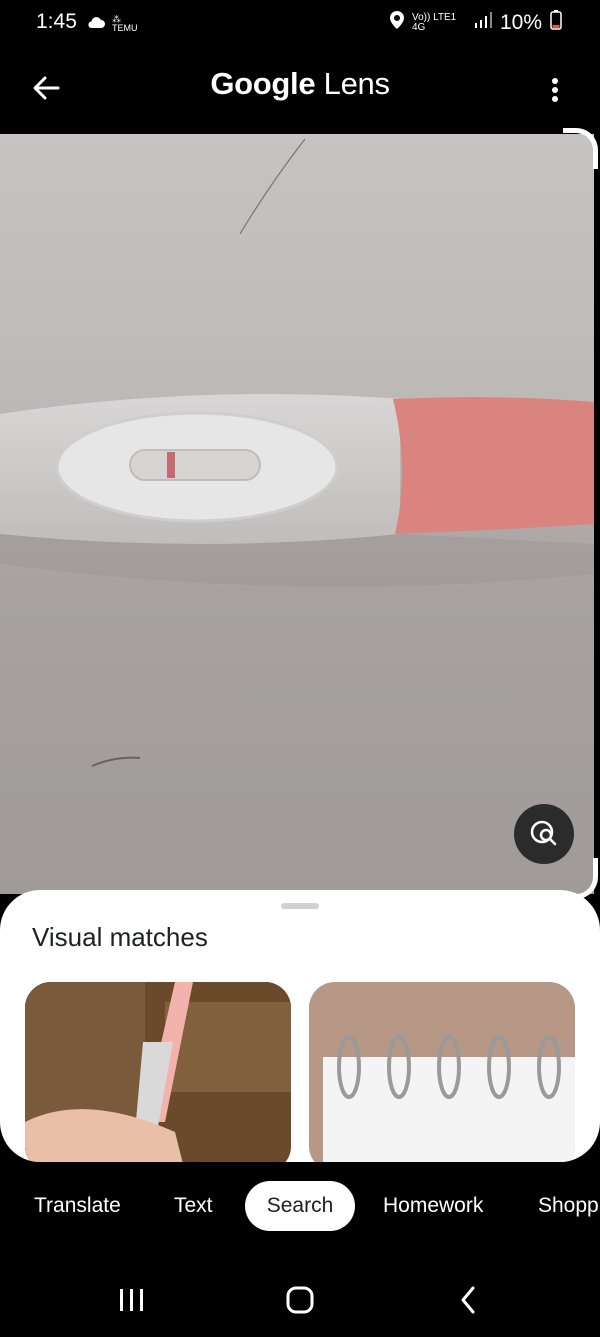  What do you see at coordinates (120, 937) in the screenshot?
I see `sheet-title: Visual matches` at bounding box center [120, 937].